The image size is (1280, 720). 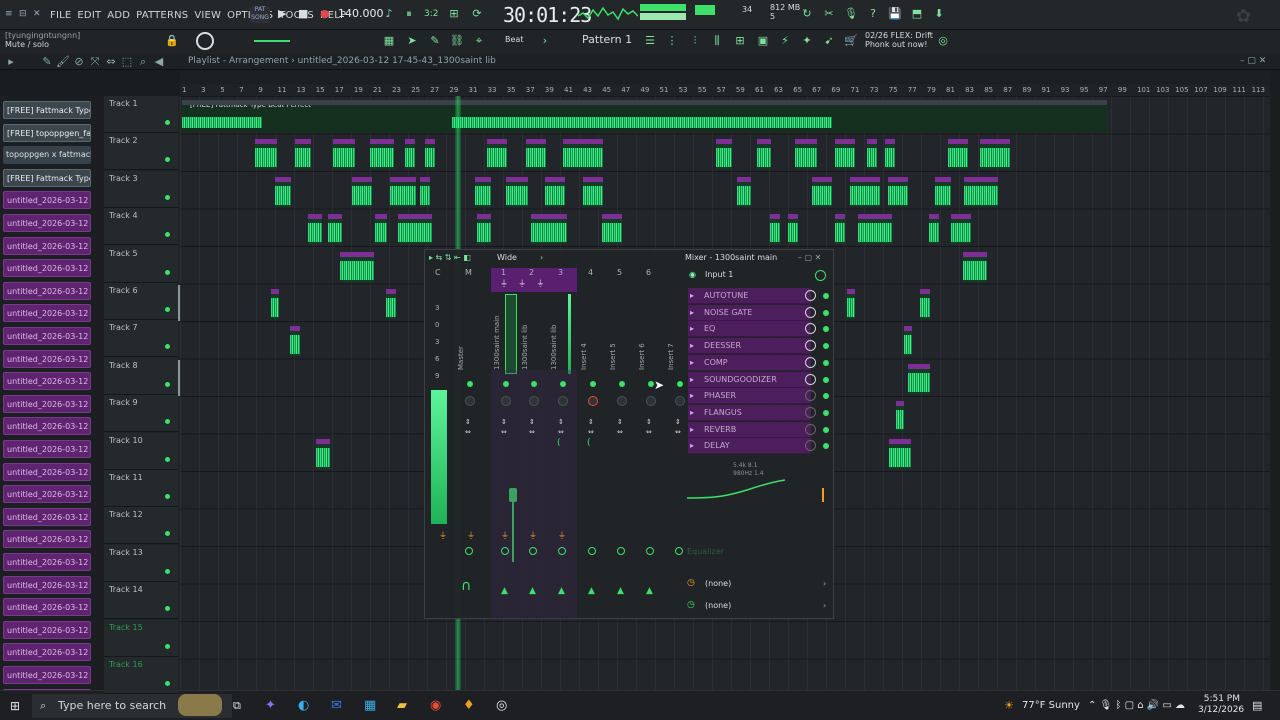 What do you see at coordinates (590, 272) in the screenshot?
I see `mixer-column-number: 4` at bounding box center [590, 272].